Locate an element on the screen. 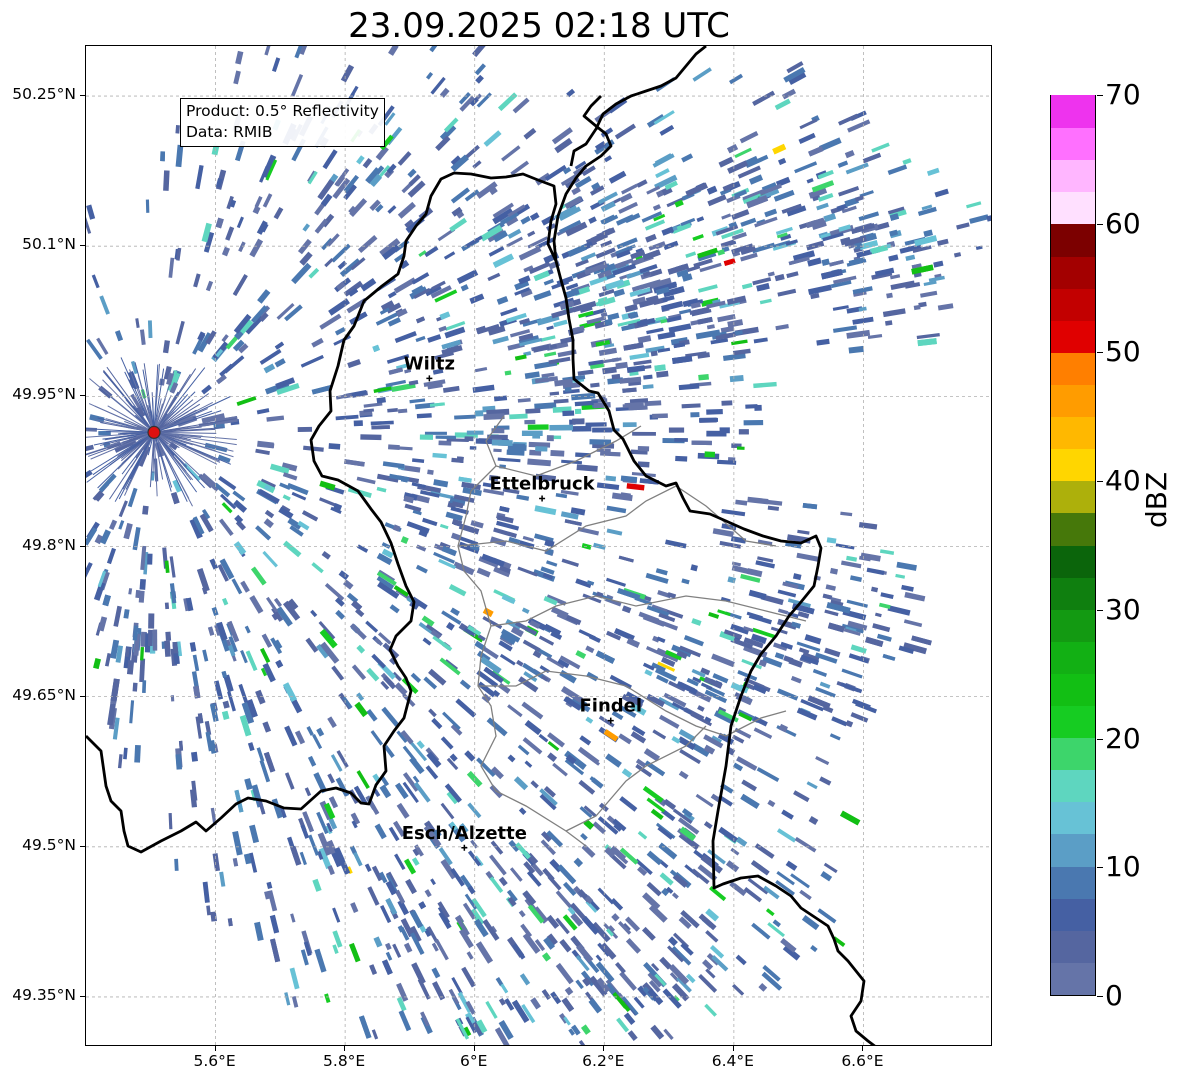 This screenshot has height=1081, width=1184. city-label: Findel is located at coordinates (610, 706).